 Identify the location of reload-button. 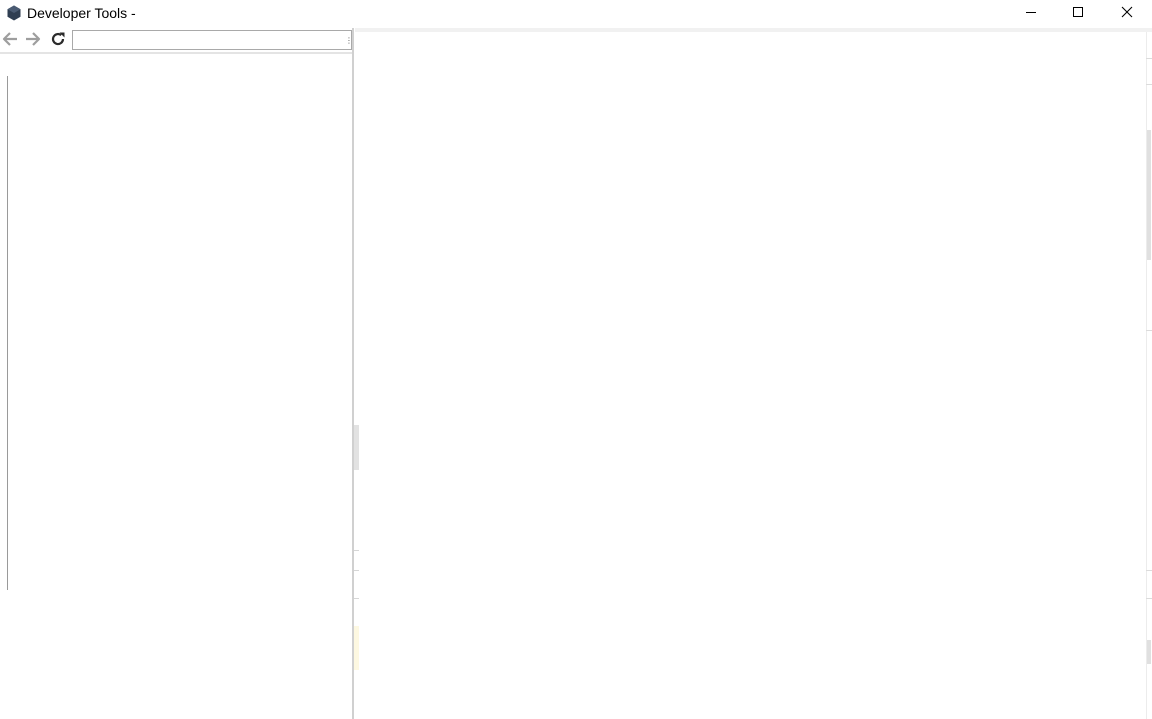
(58, 41).